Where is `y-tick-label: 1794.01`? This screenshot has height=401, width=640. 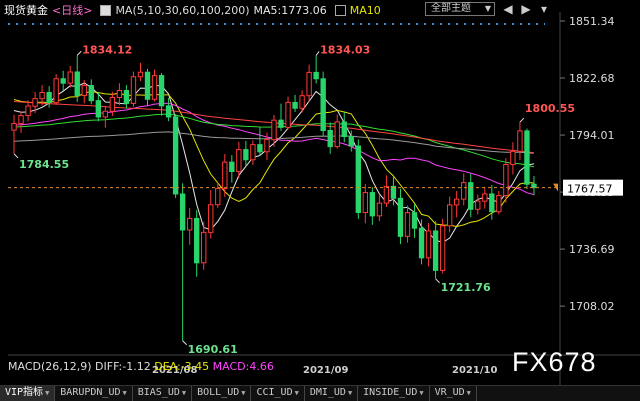 y-tick-label: 1794.01 is located at coordinates (592, 135).